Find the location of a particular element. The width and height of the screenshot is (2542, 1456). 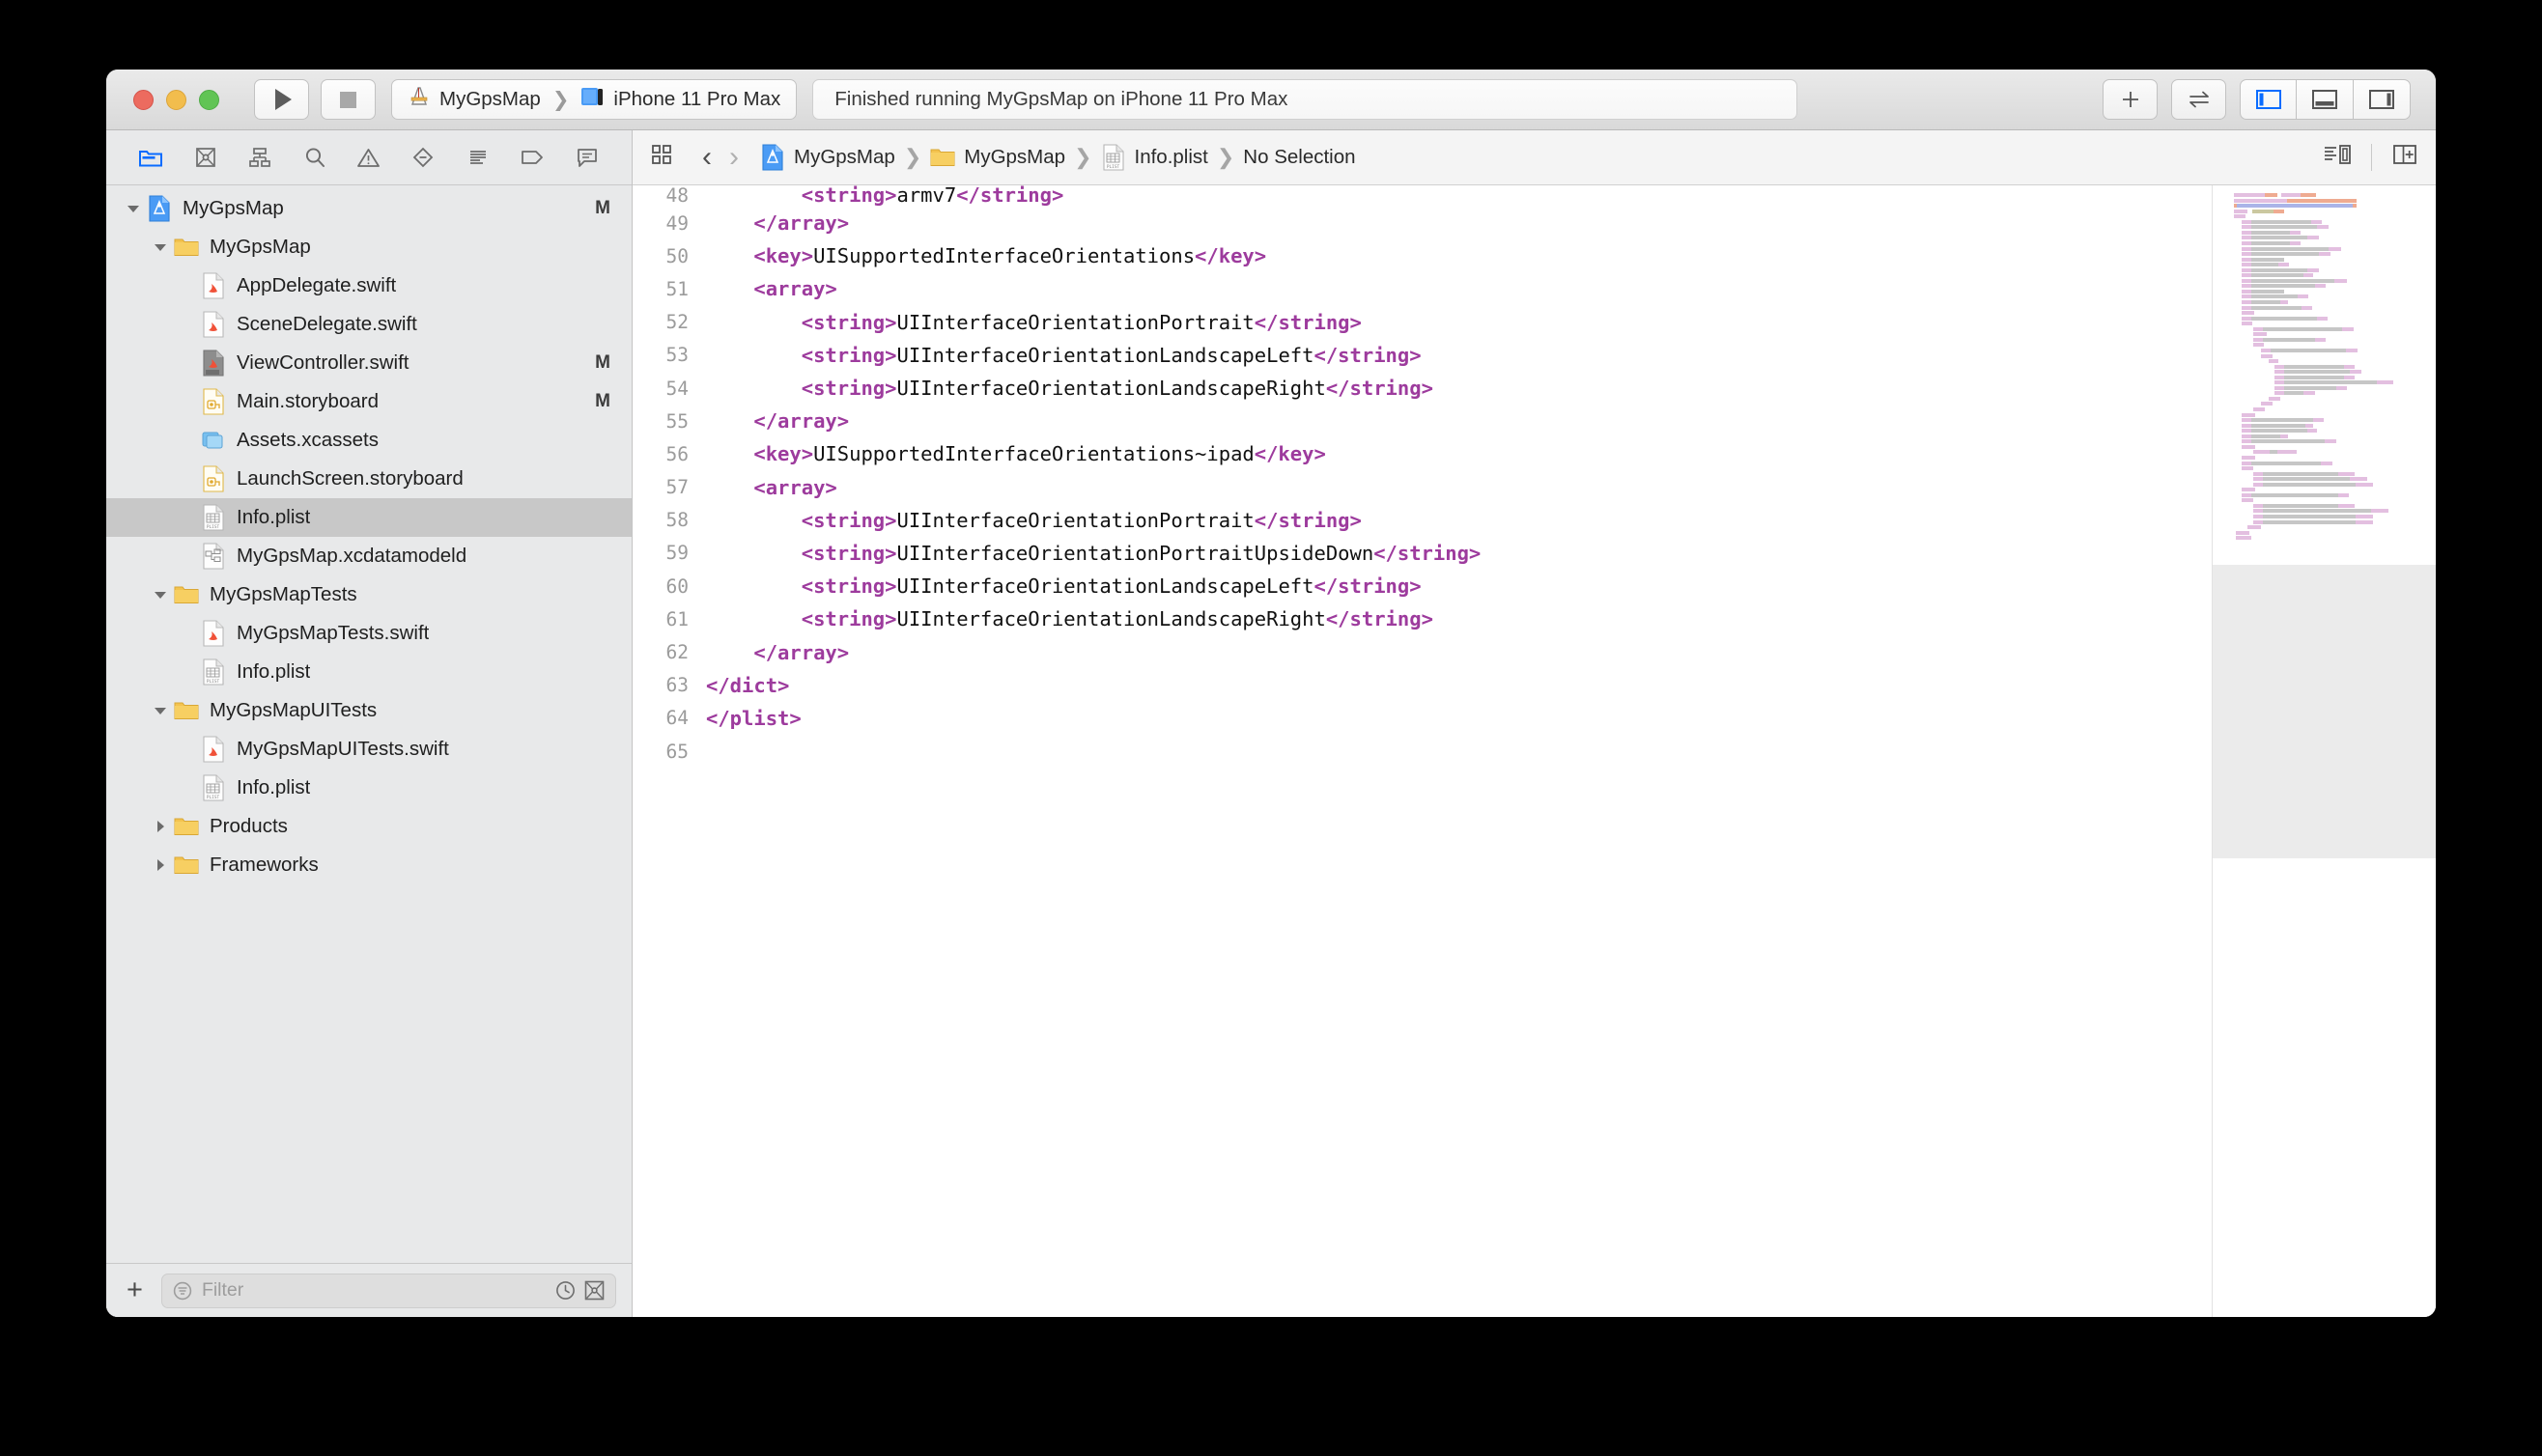

tree-item-mygpsmaptests-swift: MyGpsMapTests.swift is located at coordinates (369, 634).